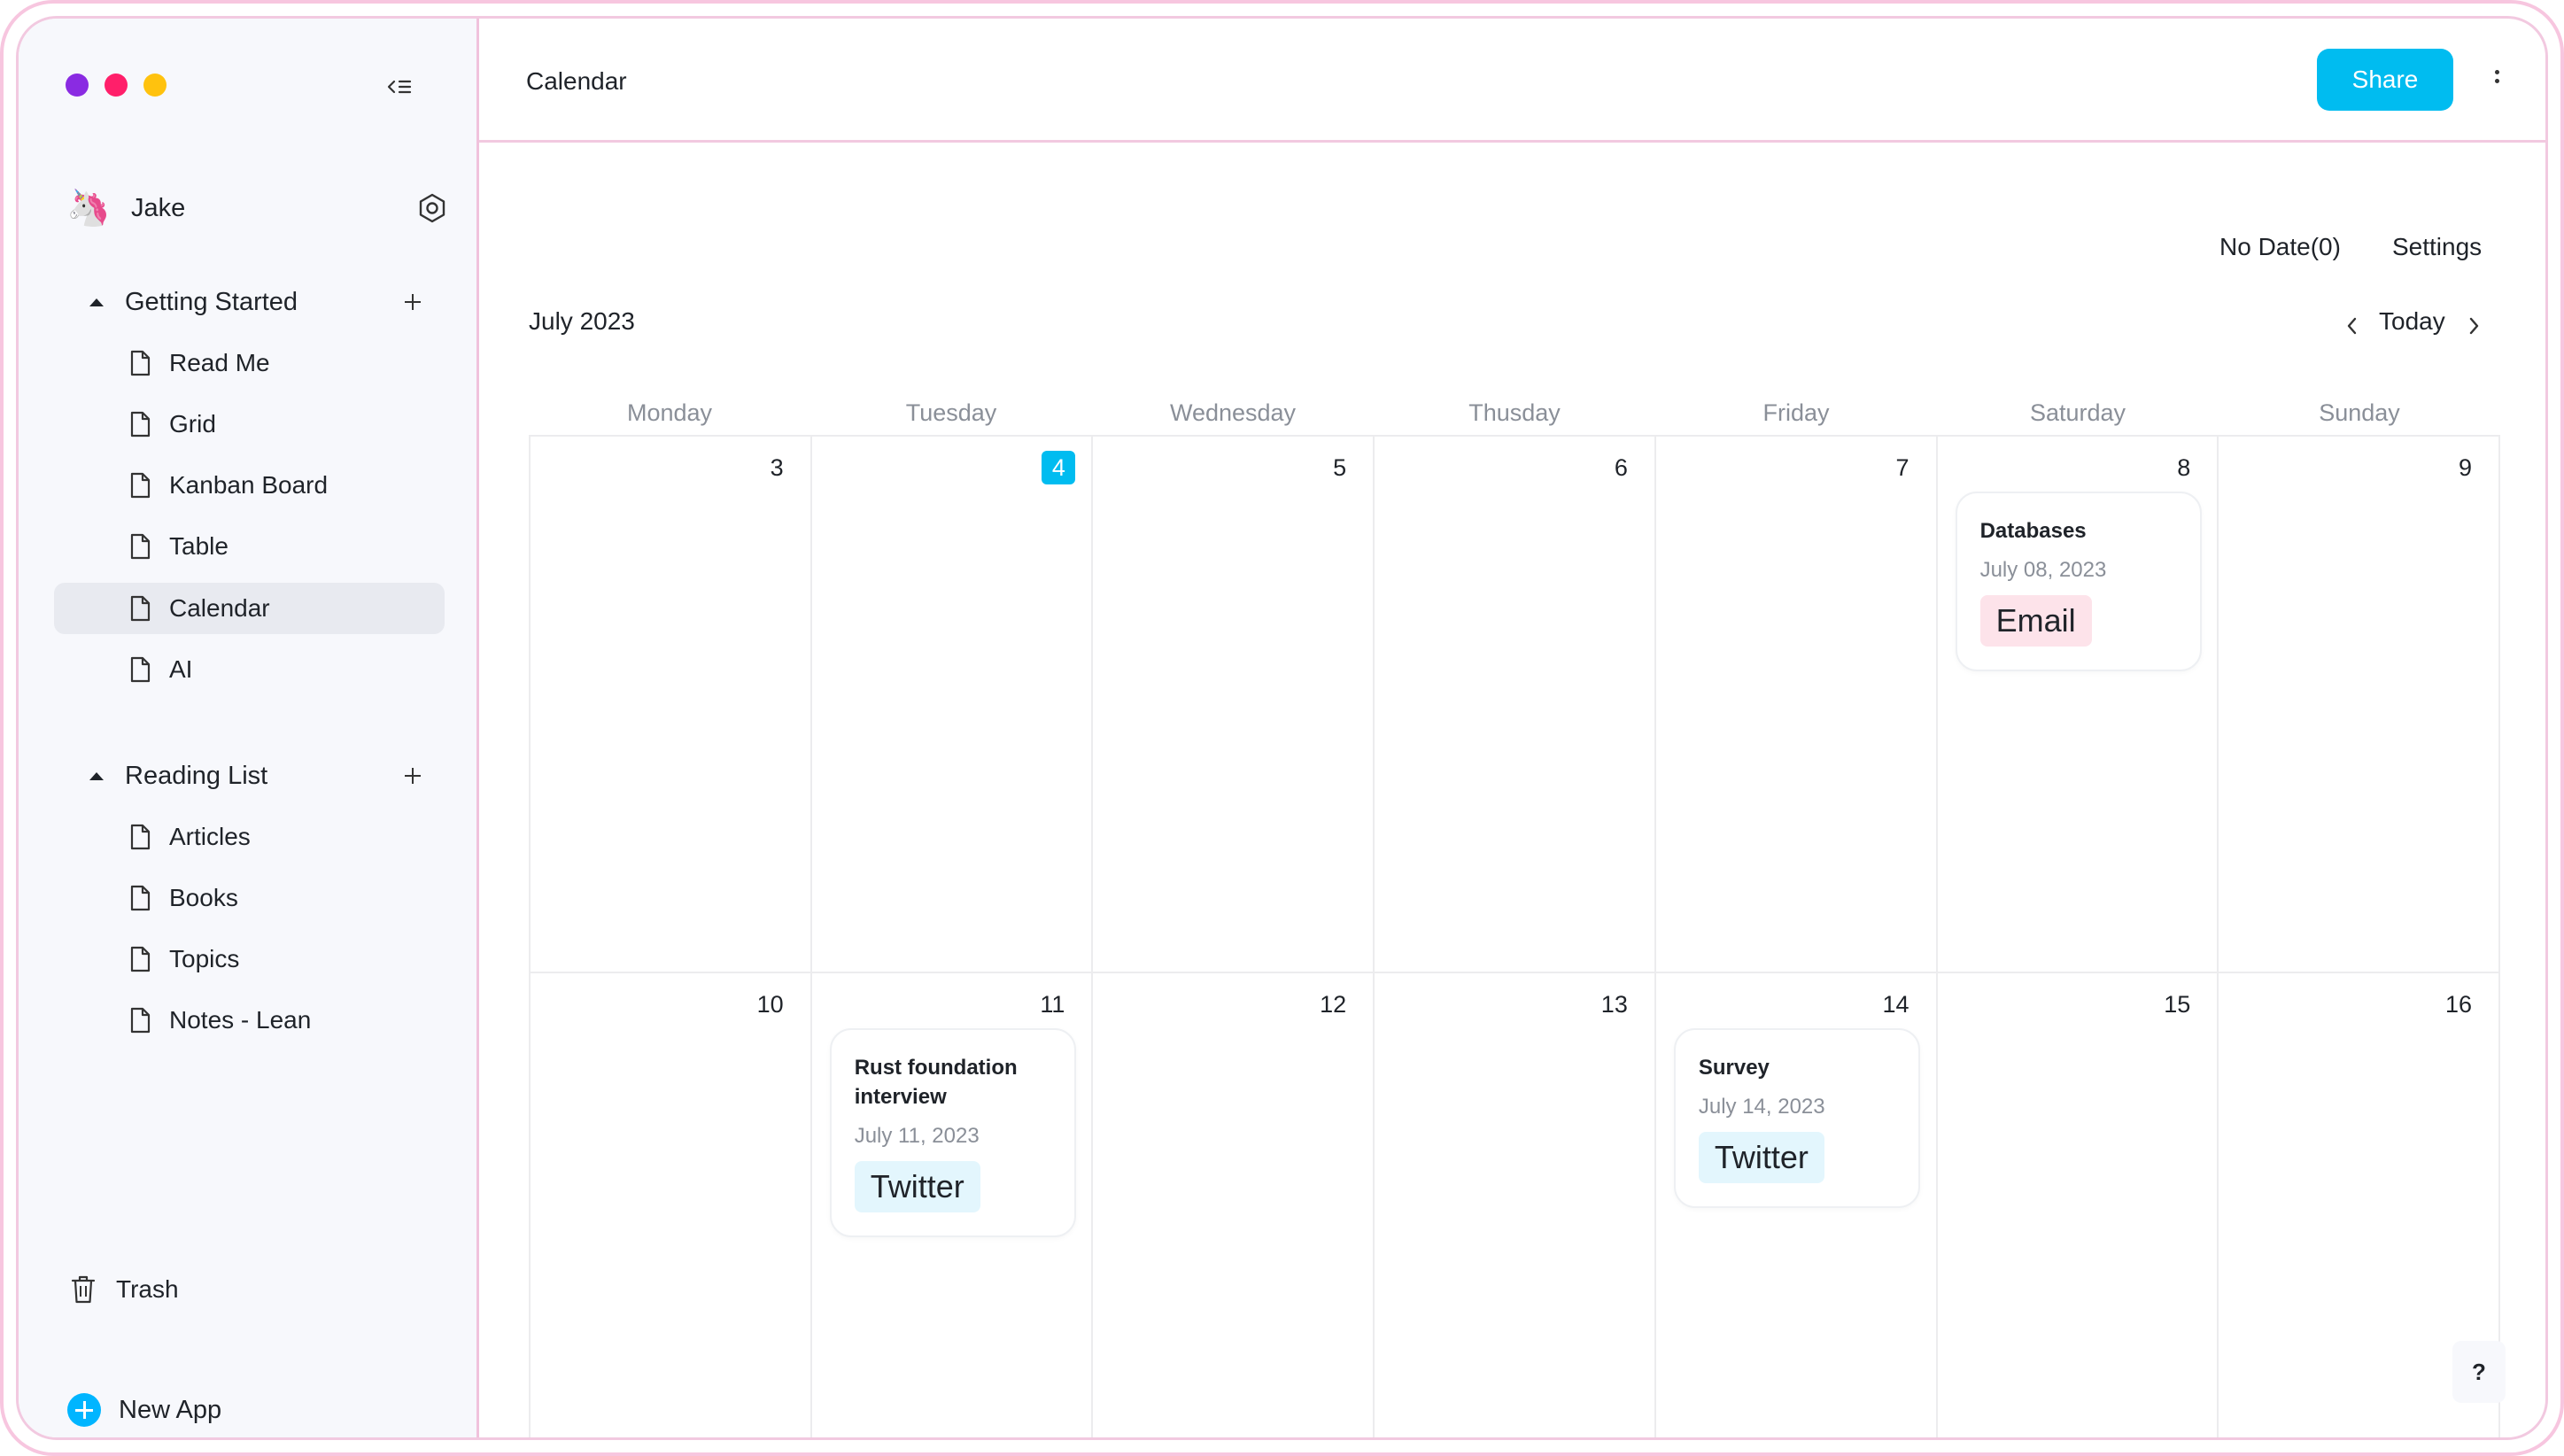 This screenshot has height=1456, width=2564. I want to click on month-label: July 2023, so click(582, 321).